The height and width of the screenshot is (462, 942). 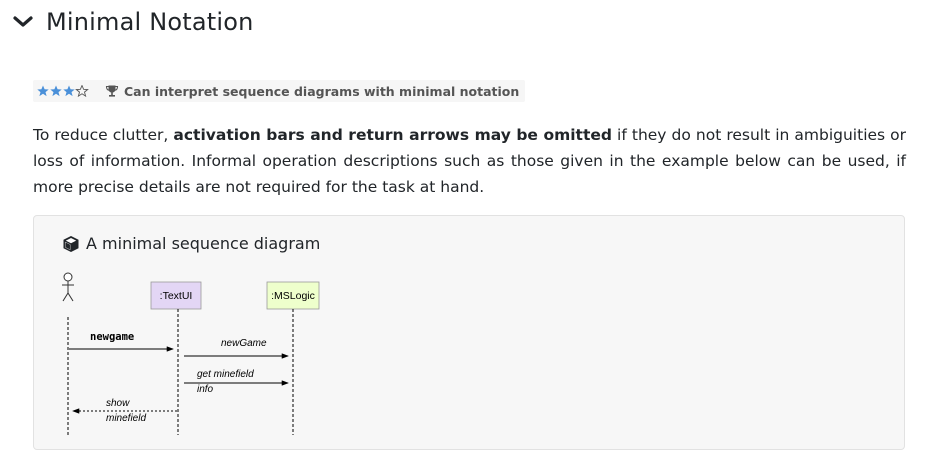 I want to click on difficulty-stars, so click(x=65, y=91).